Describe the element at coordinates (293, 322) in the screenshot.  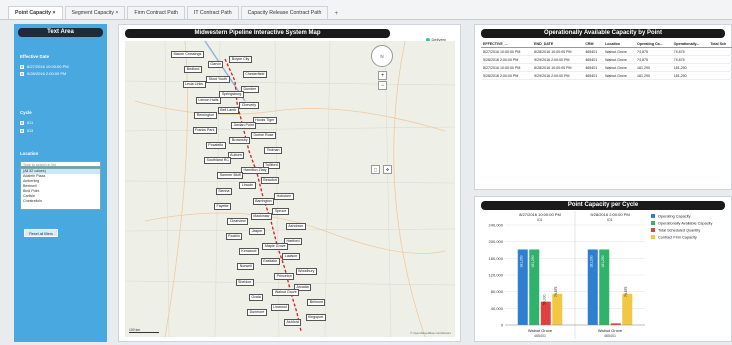
I see `map-city-label: Ashford` at that location.